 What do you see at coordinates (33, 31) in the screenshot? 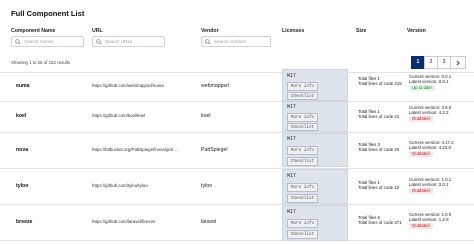
I see `column-header-name: Component Name` at bounding box center [33, 31].